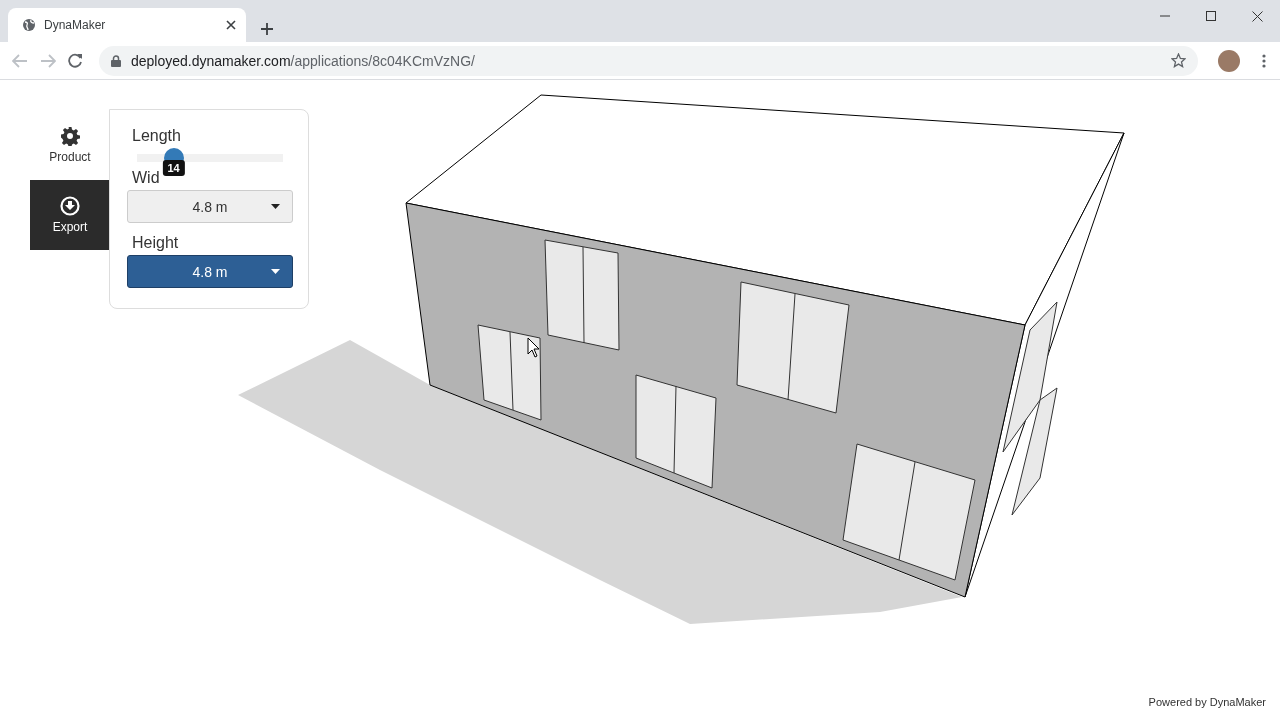  What do you see at coordinates (303, 60) in the screenshot?
I see `url-text: deployed.dynamaker.com/applications/8c04KCmVzNG/` at bounding box center [303, 60].